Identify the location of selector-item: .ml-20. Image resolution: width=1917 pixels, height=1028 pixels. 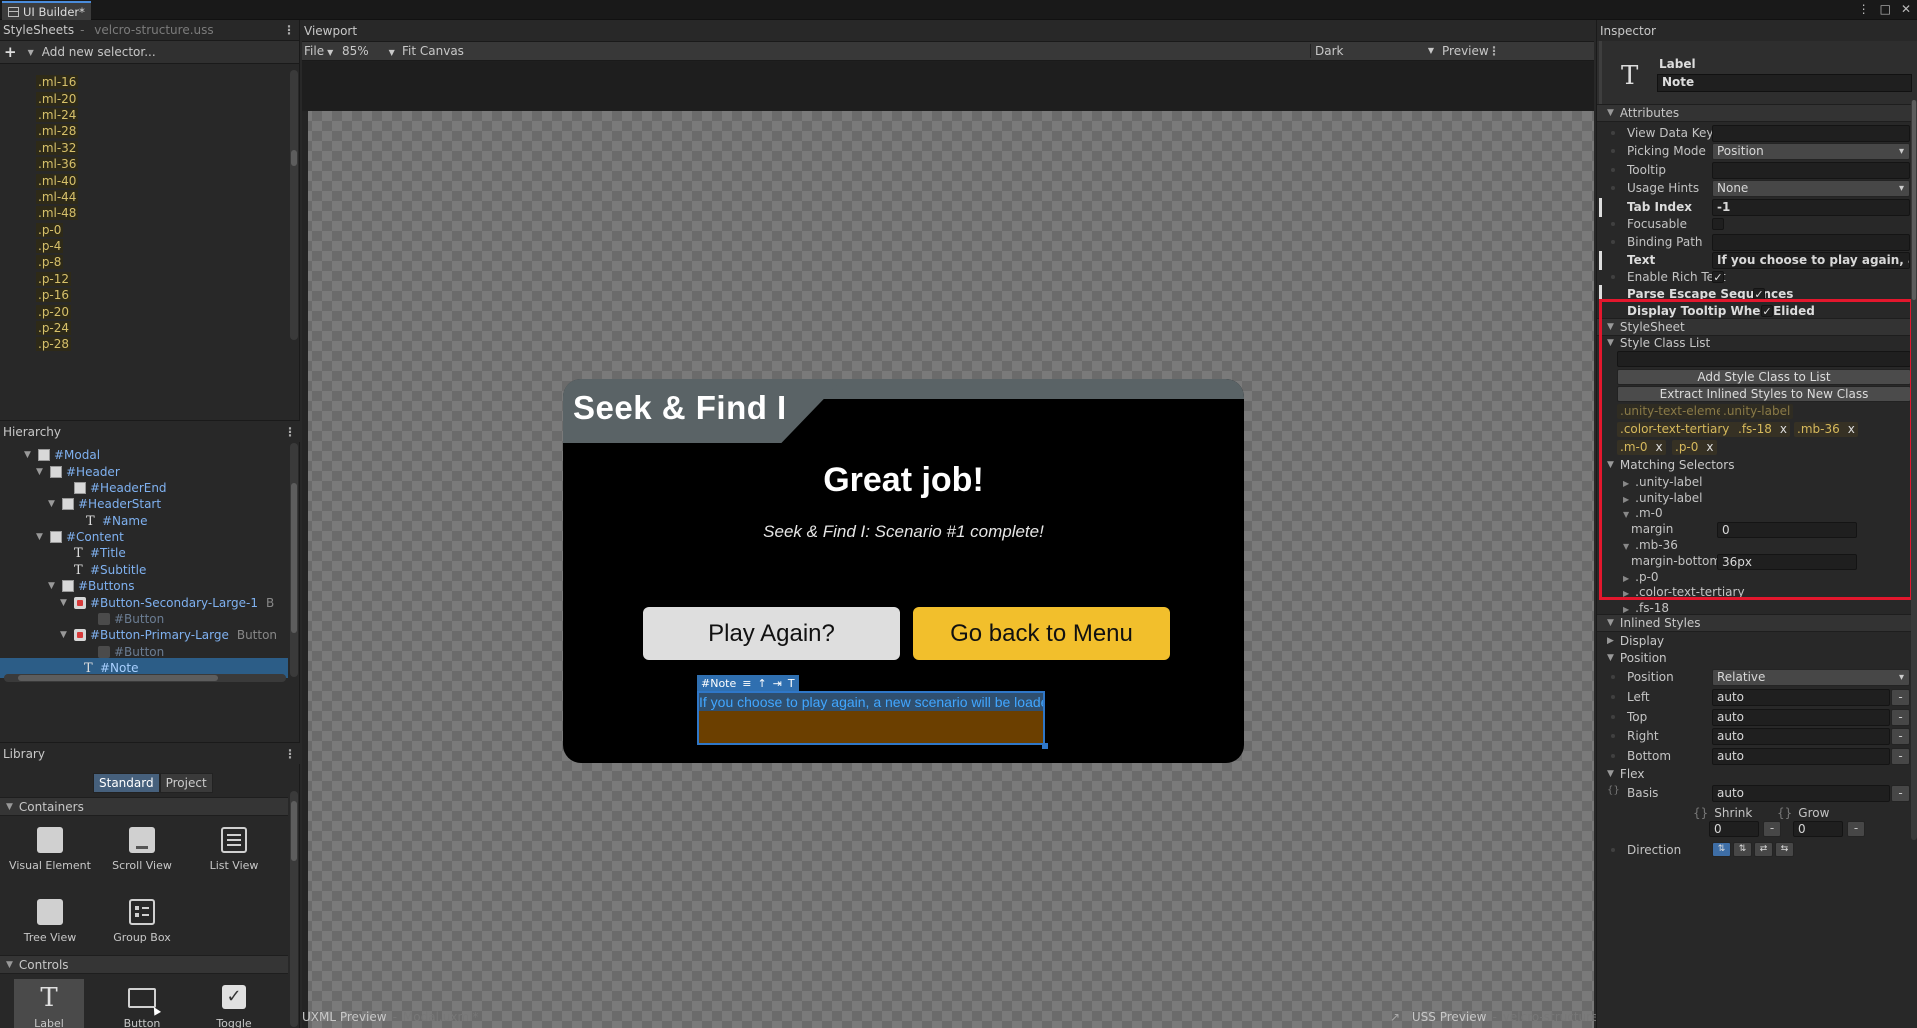
(150, 98).